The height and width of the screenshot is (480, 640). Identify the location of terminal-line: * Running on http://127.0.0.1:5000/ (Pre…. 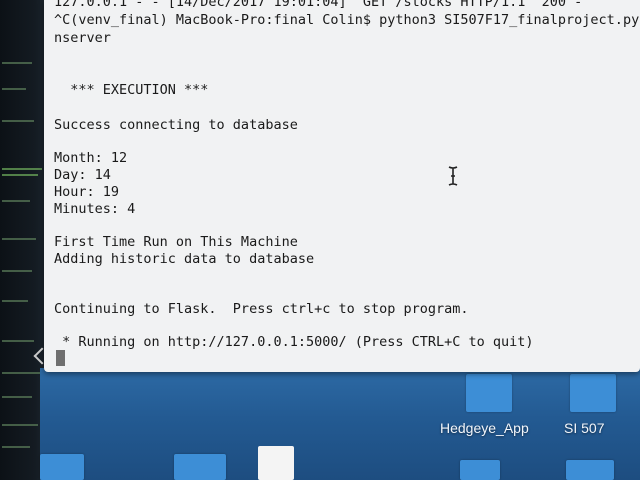
(294, 342).